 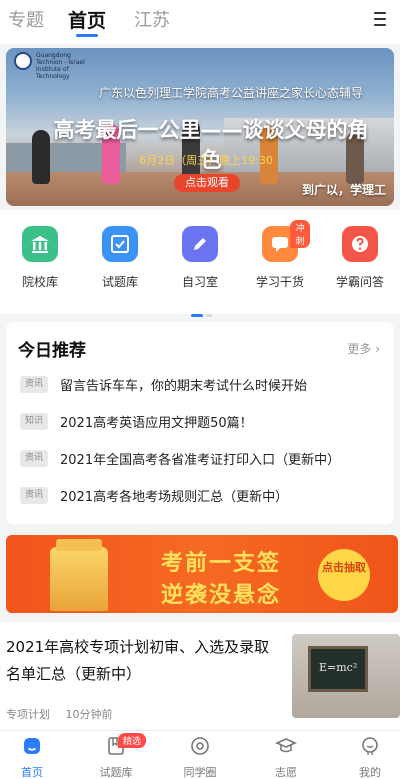 I want to click on nav-me: 我的, so click(x=370, y=757).